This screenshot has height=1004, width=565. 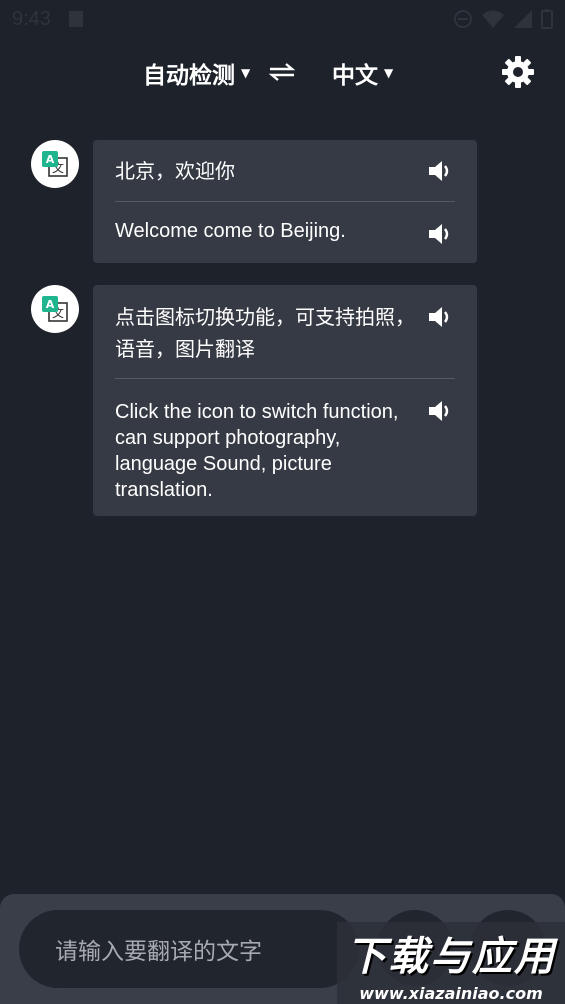 What do you see at coordinates (175, 171) in the screenshot?
I see `source-text: 北京，欢迎你` at bounding box center [175, 171].